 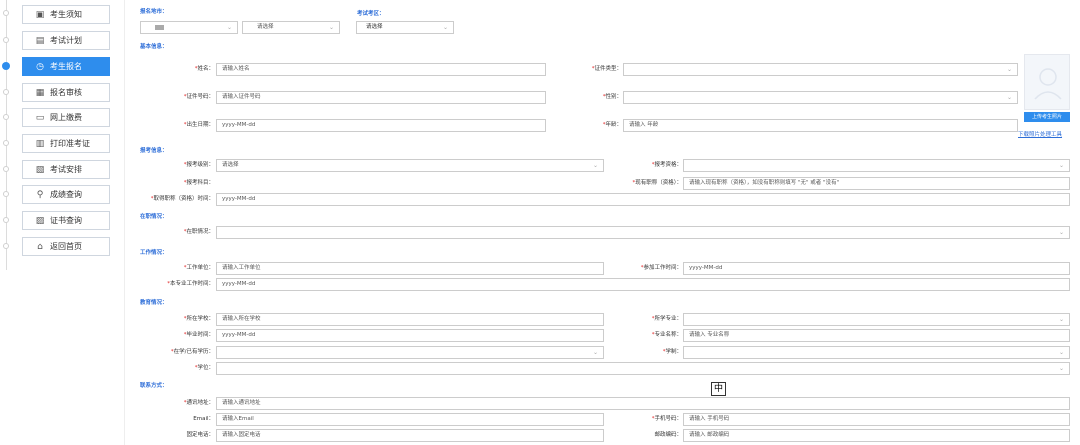 I want to click on start-work-label: *参加工作时间：, so click(x=661, y=268).